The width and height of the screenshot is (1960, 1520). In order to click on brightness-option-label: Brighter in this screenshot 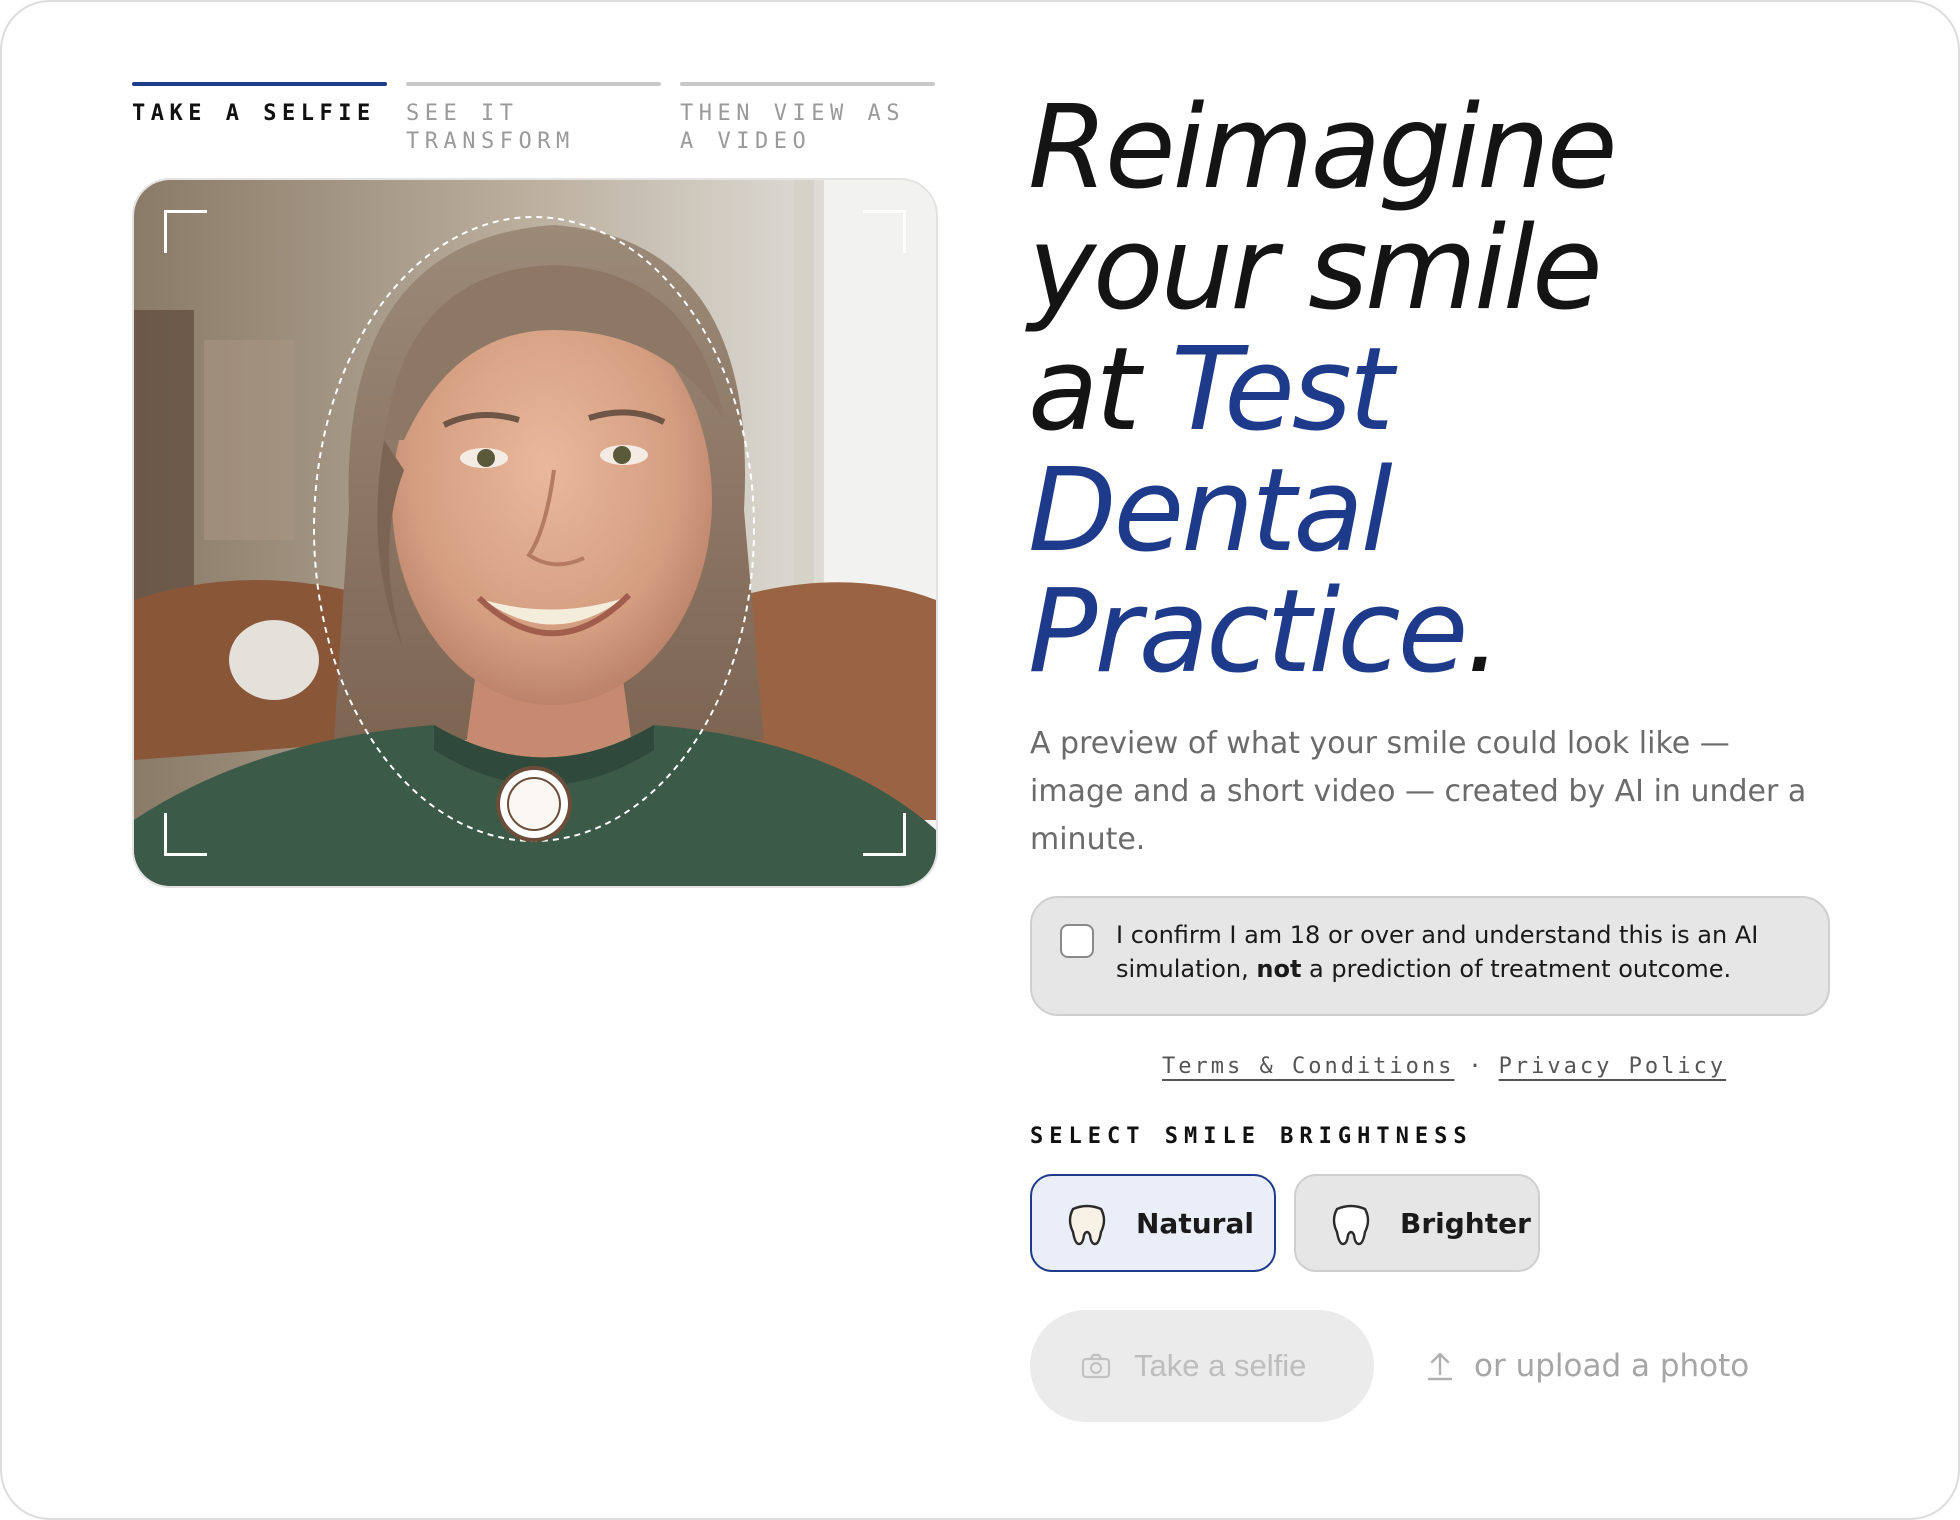, I will do `click(1465, 1223)`.